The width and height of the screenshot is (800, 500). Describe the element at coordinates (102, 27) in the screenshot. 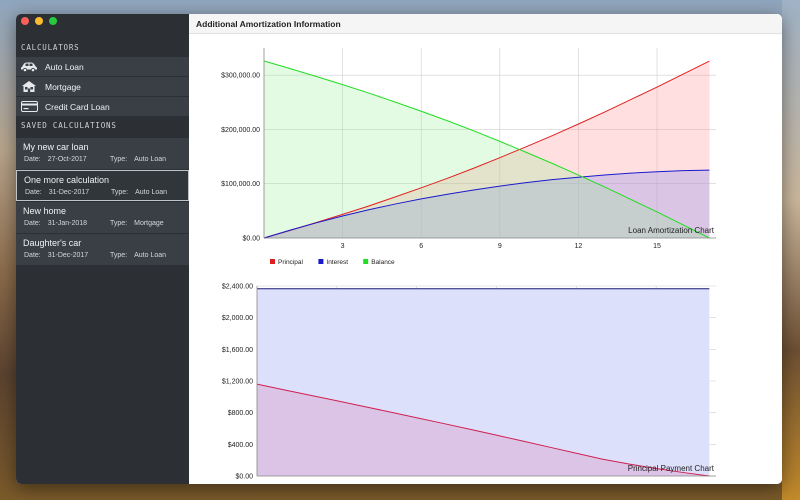

I see `titlebar-left` at that location.